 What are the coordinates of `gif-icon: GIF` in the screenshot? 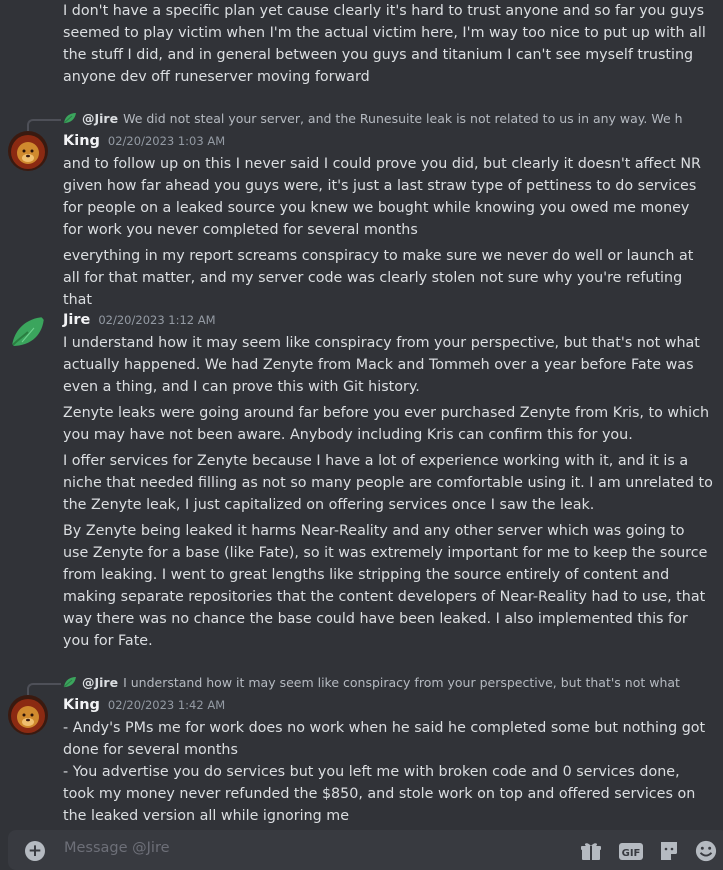 It's located at (631, 851).